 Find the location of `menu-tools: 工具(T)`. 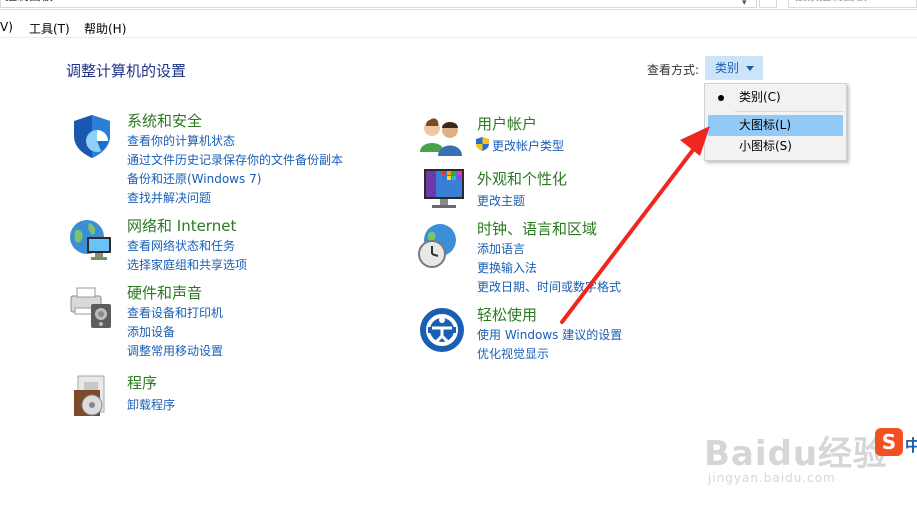

menu-tools: 工具(T) is located at coordinates (49, 28).